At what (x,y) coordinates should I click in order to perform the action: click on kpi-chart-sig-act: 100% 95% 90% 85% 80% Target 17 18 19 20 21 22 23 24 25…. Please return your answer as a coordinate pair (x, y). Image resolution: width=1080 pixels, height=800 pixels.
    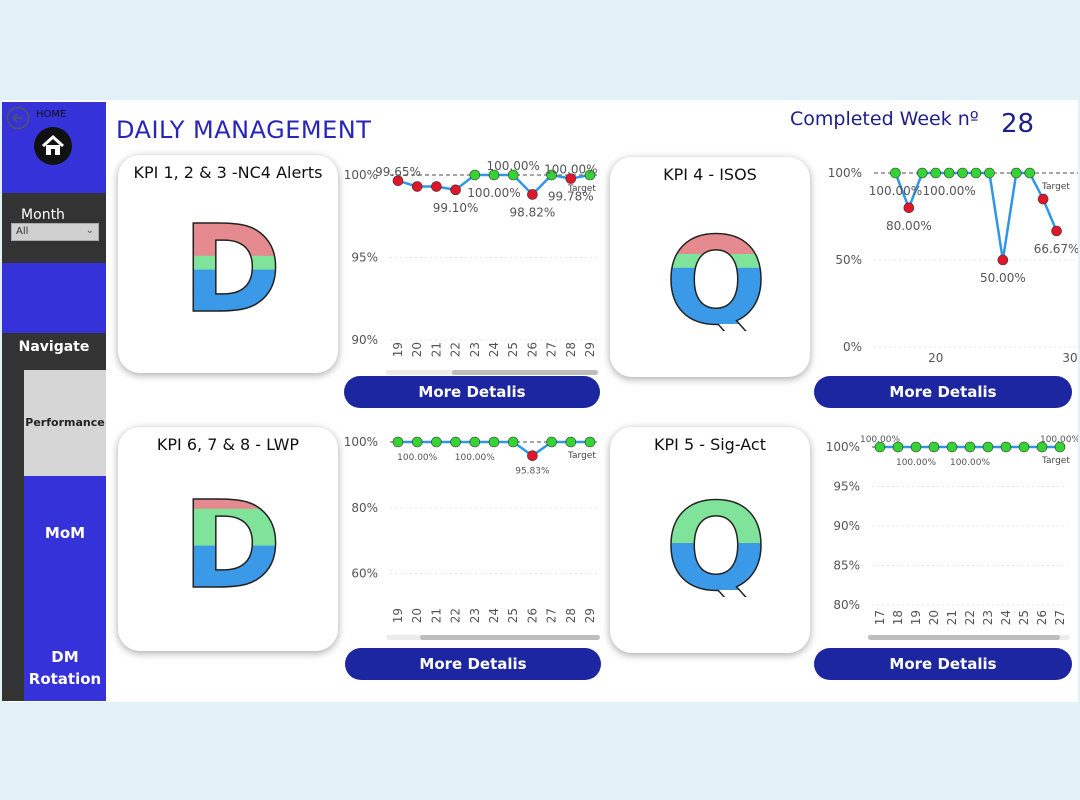
    Looking at the image, I should click on (952, 537).